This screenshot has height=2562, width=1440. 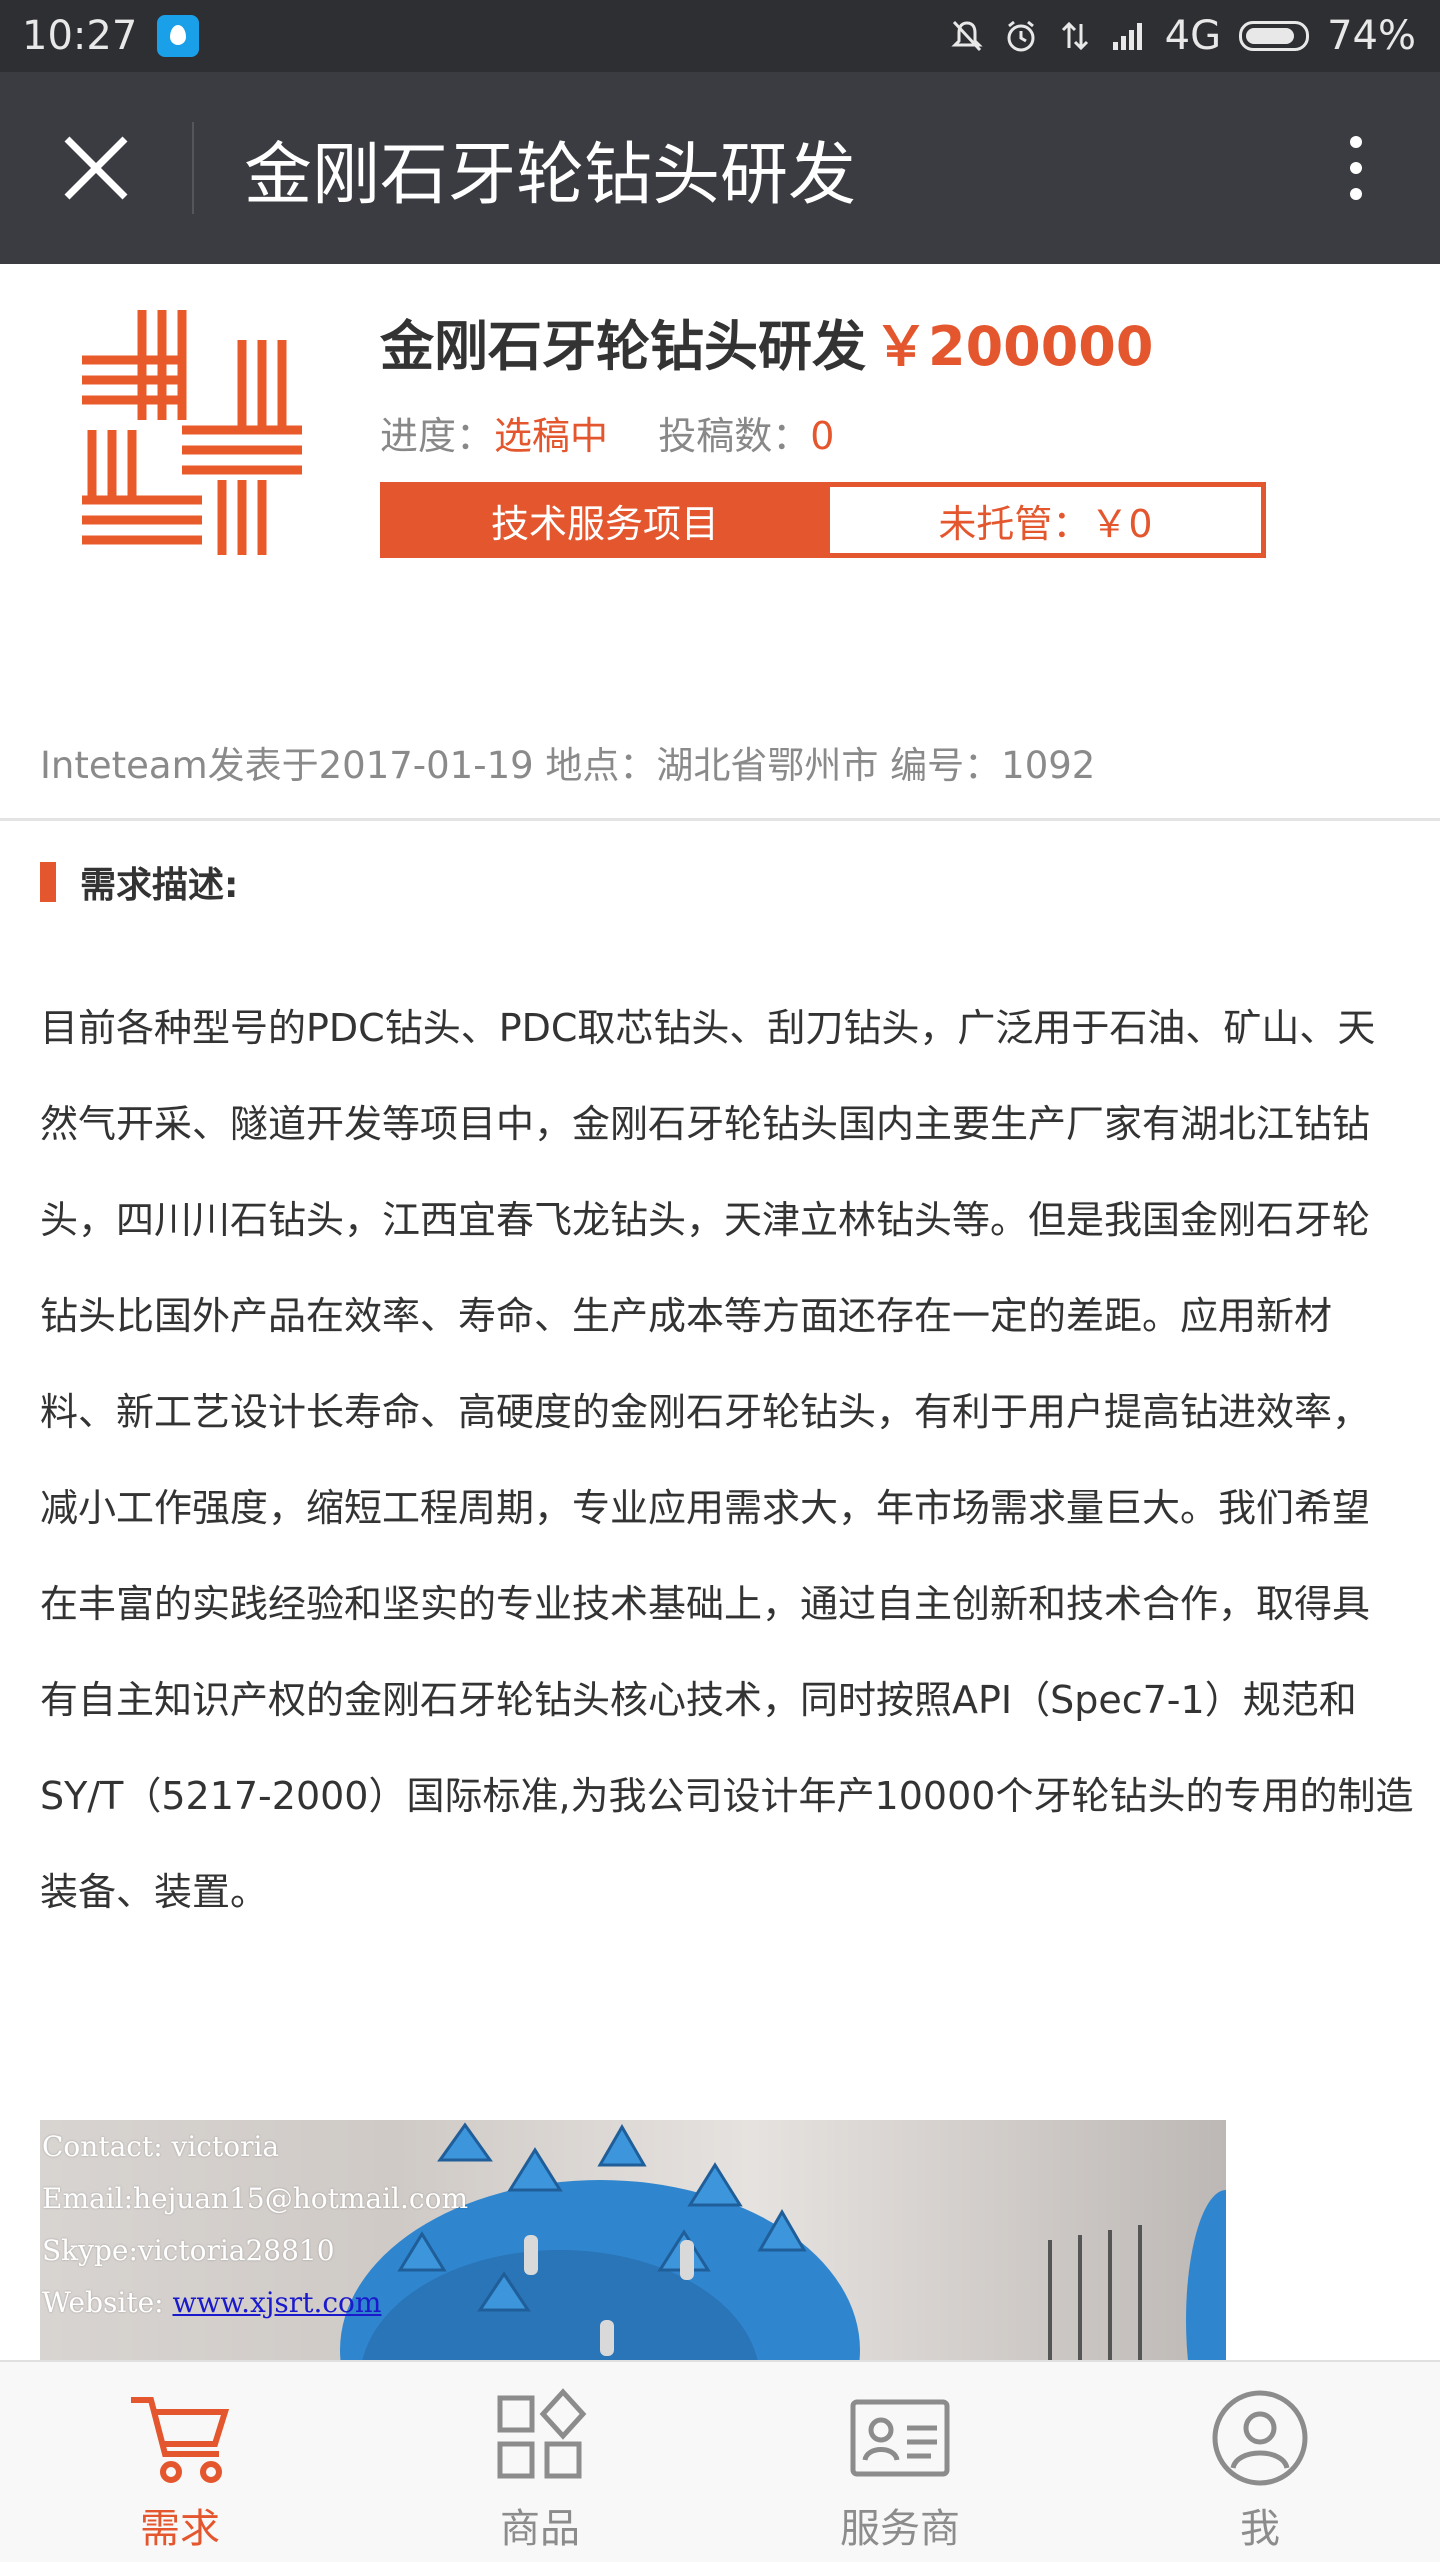 I want to click on tag-escrow-status: 未托管：￥0, so click(x=1043, y=520).